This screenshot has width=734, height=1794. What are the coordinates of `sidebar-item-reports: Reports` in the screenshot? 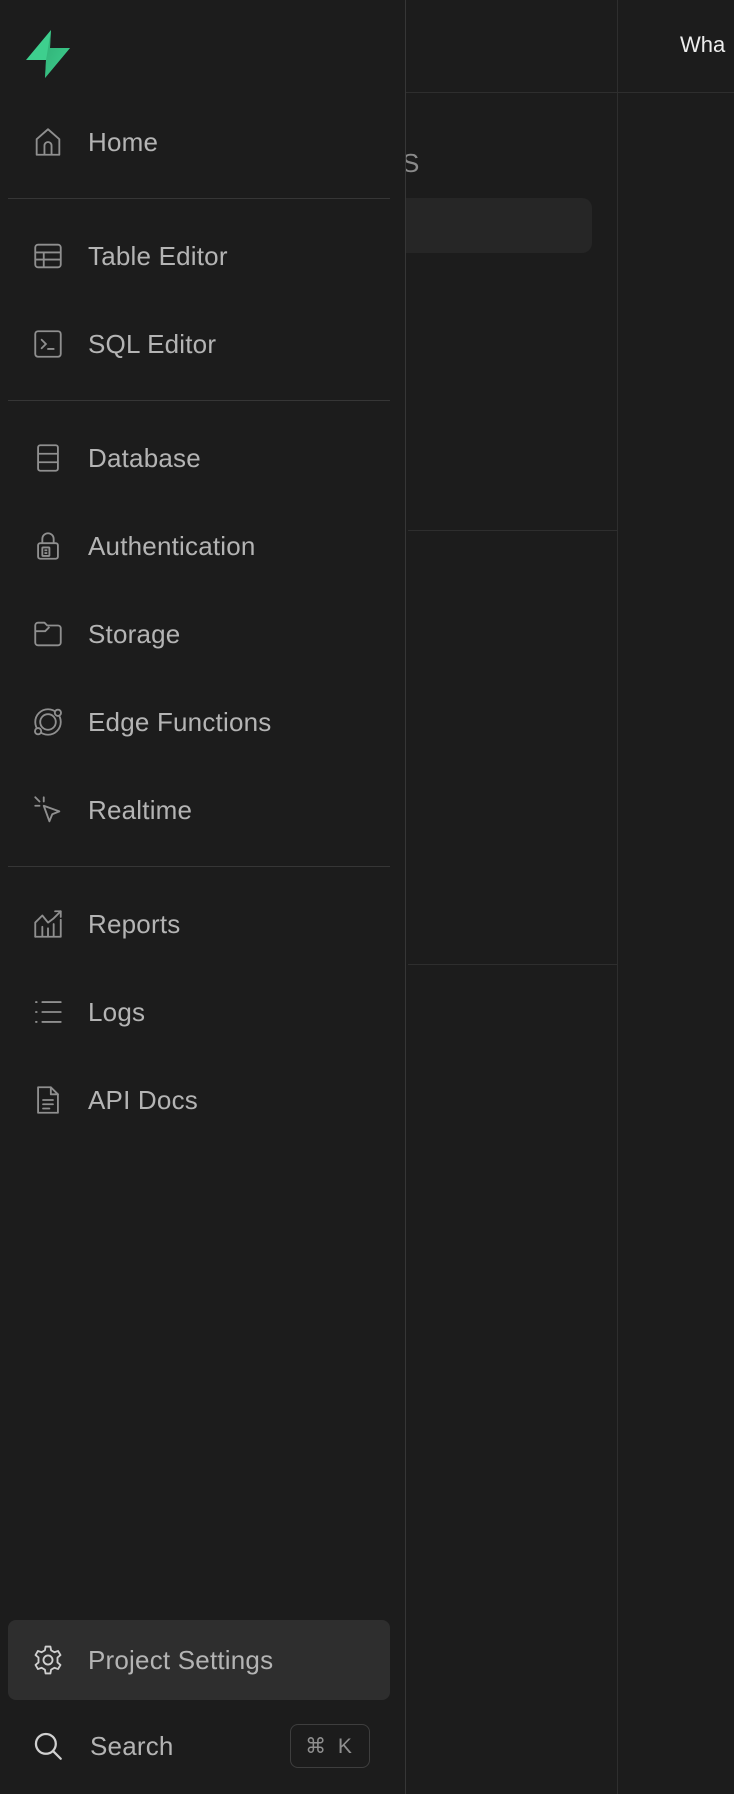 It's located at (199, 924).